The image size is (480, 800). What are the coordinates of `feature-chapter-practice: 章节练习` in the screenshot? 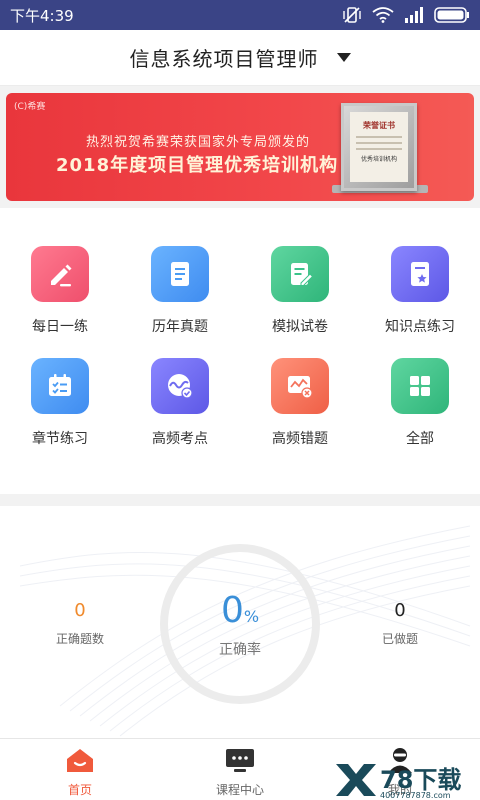 It's located at (60, 390).